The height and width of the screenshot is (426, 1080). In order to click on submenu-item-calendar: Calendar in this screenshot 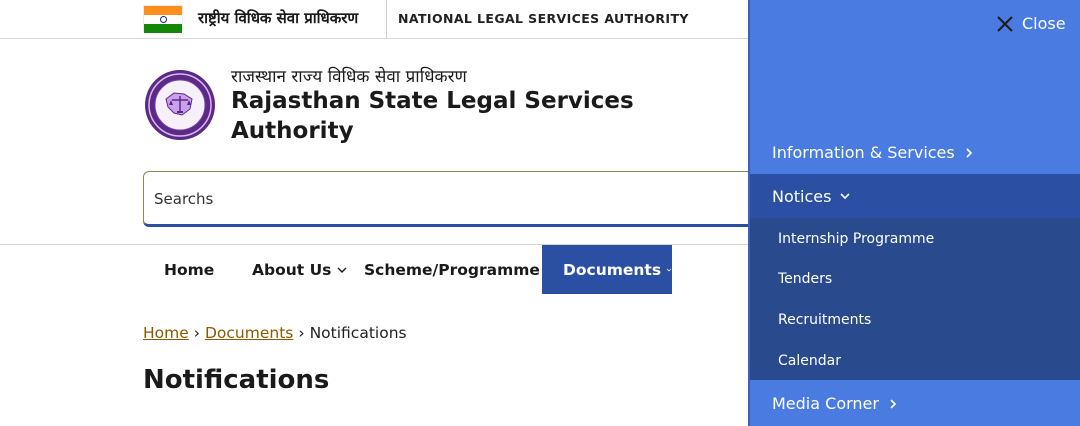, I will do `click(915, 360)`.